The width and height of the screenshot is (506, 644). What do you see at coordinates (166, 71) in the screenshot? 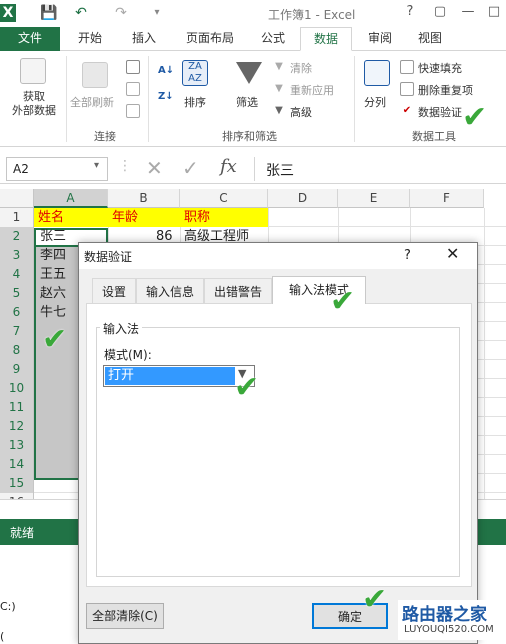
I see `sort-asc-icon: A↓` at bounding box center [166, 71].